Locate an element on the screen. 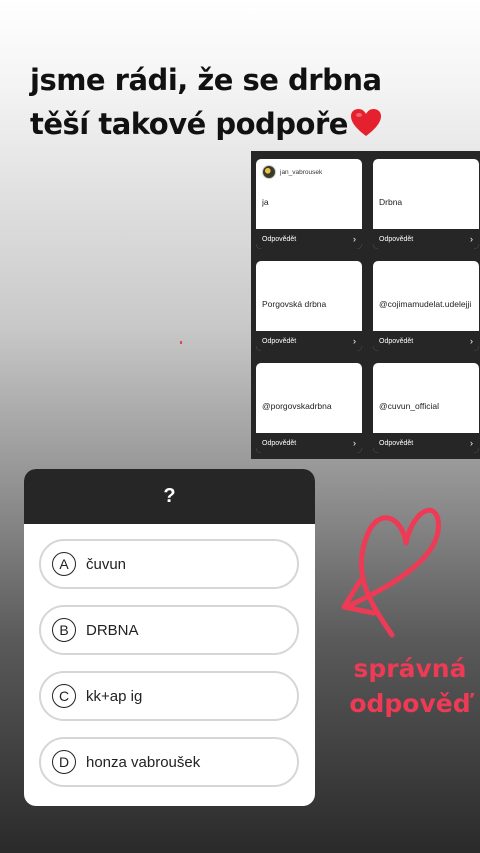 Image resolution: width=480 pixels, height=853 pixels. heart-arrow-doodle-icon is located at coordinates (391, 572).